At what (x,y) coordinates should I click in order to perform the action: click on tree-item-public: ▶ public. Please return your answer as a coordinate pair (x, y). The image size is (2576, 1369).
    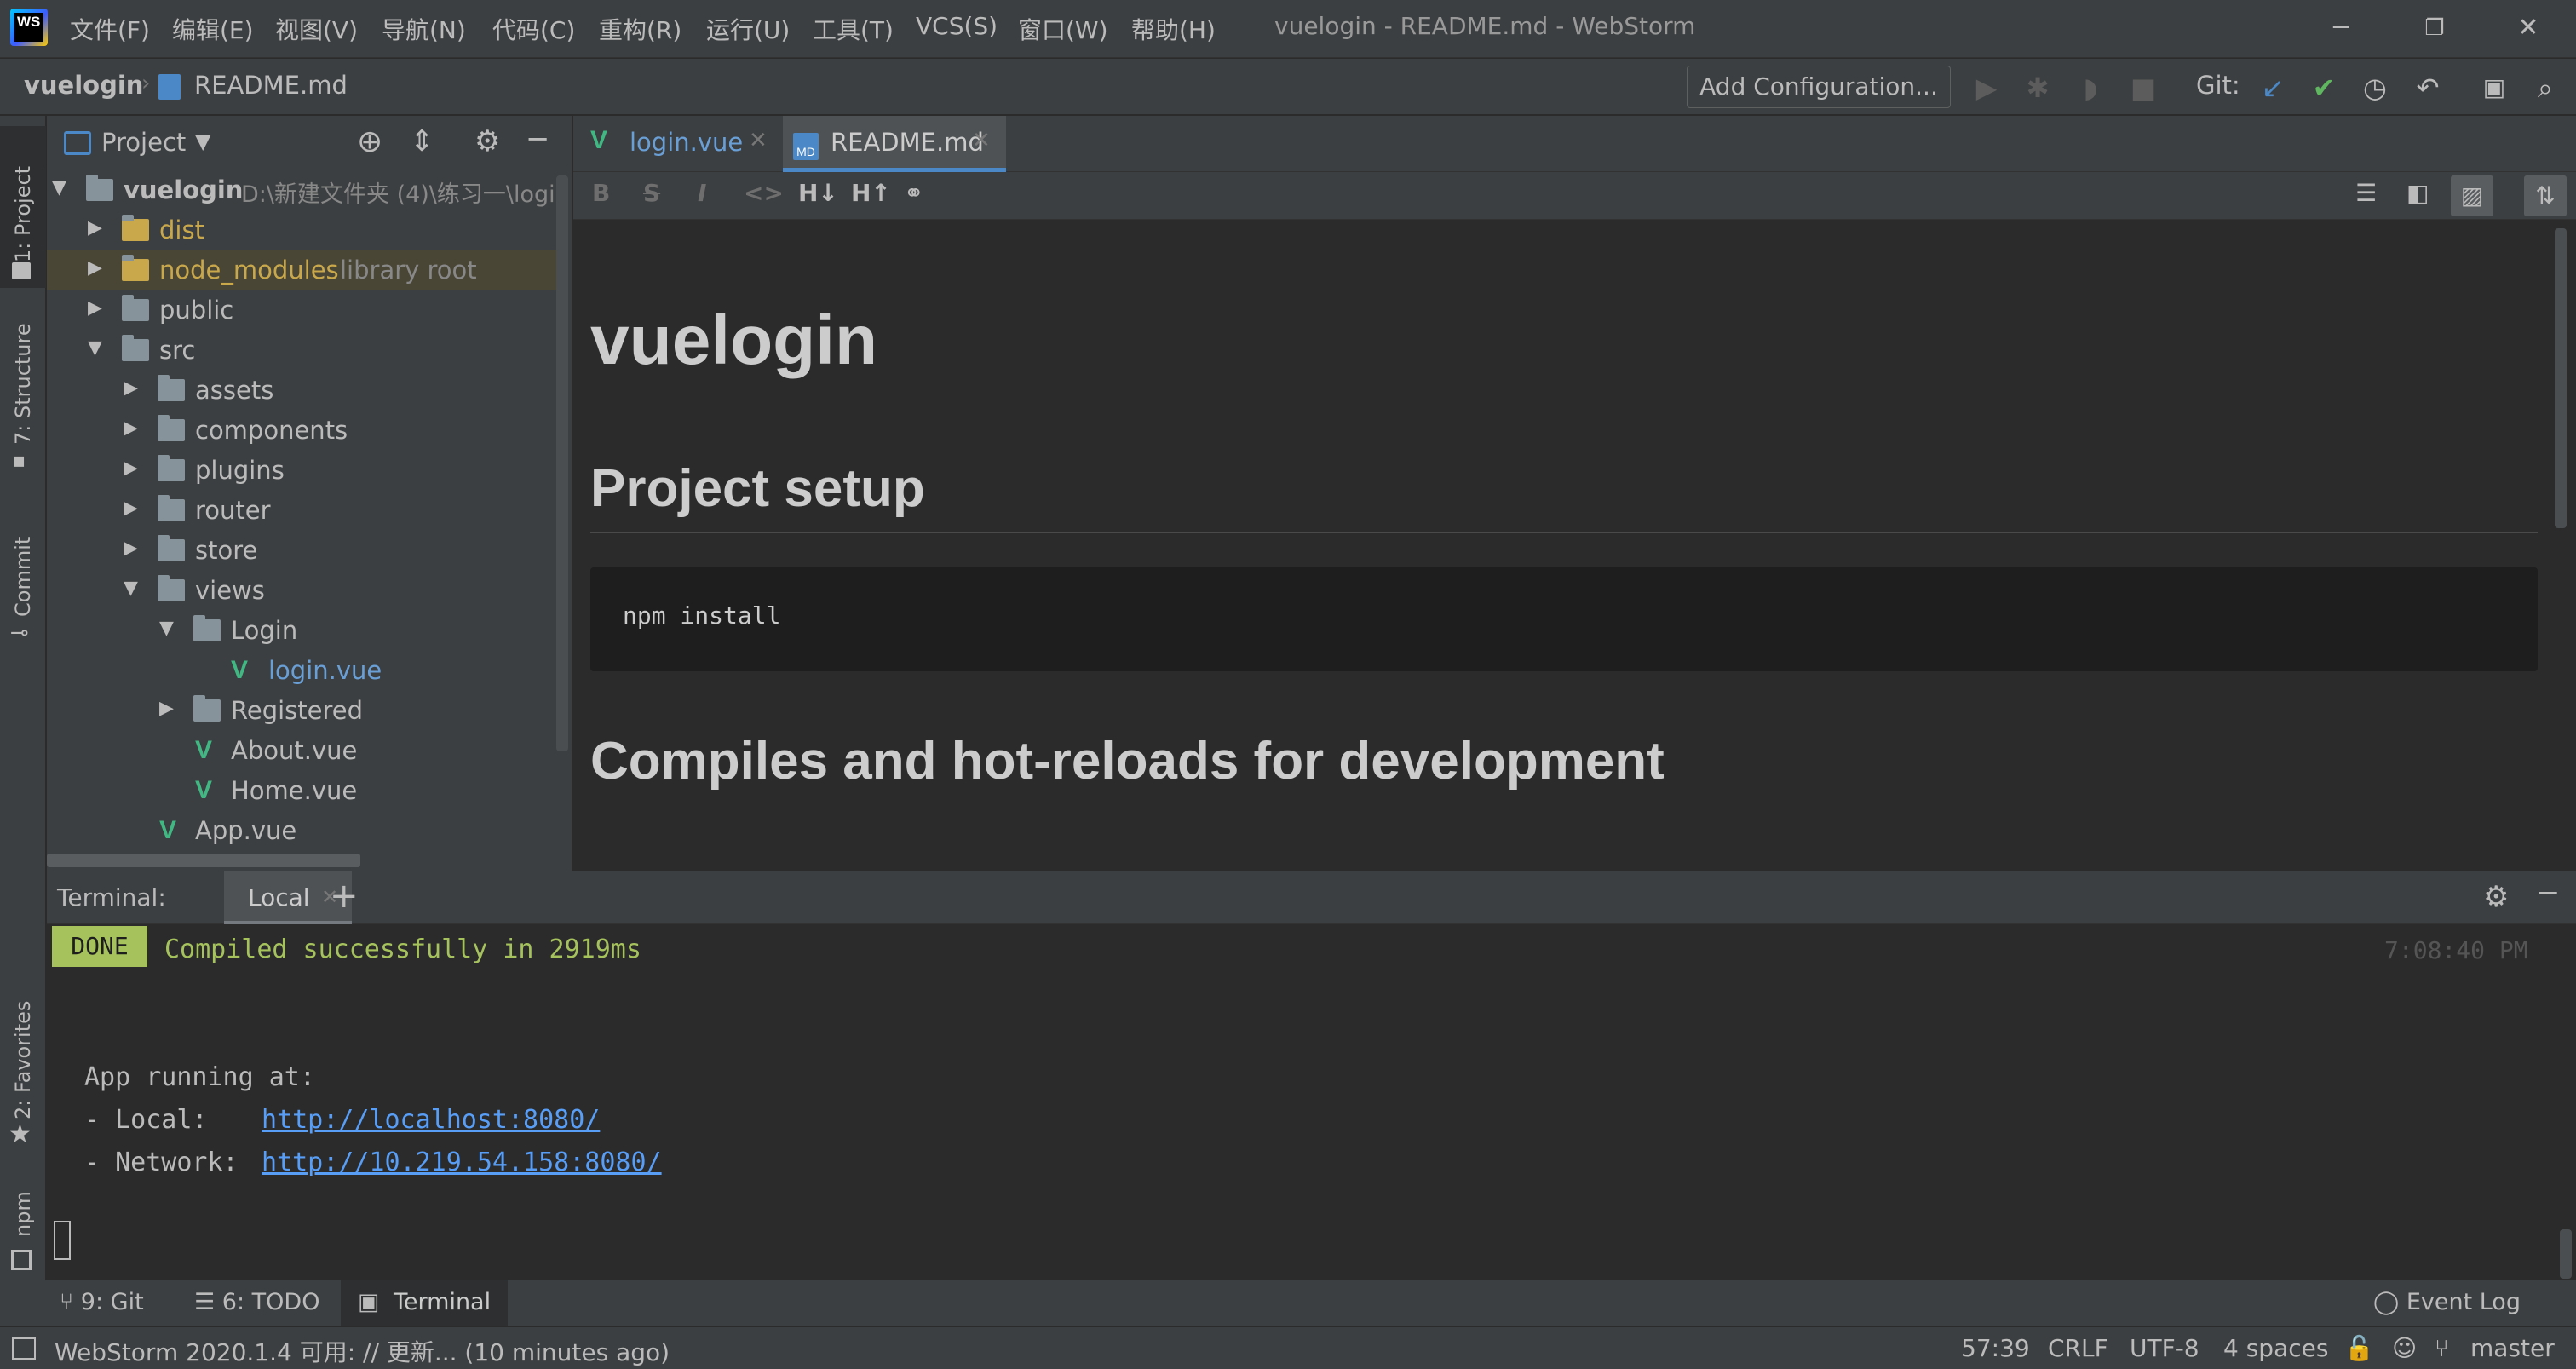
    Looking at the image, I should click on (307, 310).